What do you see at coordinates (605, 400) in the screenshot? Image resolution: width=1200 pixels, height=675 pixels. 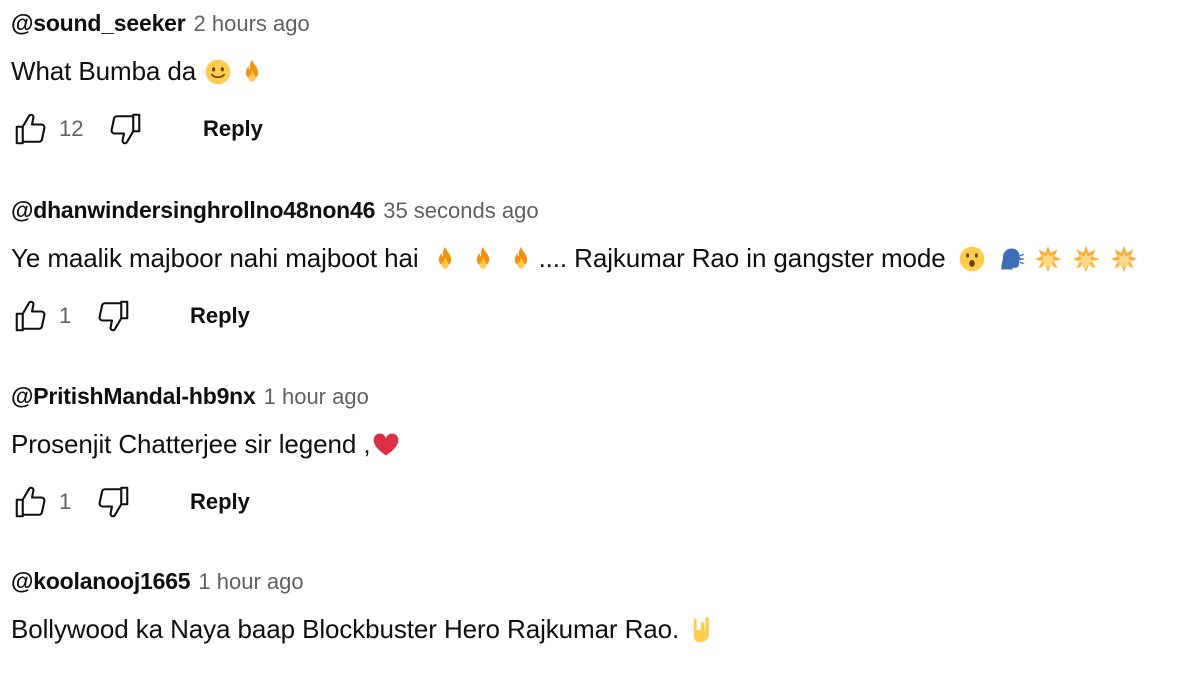 I see `comment-header: @PritishMandal-hb9nx 1 hour ago` at bounding box center [605, 400].